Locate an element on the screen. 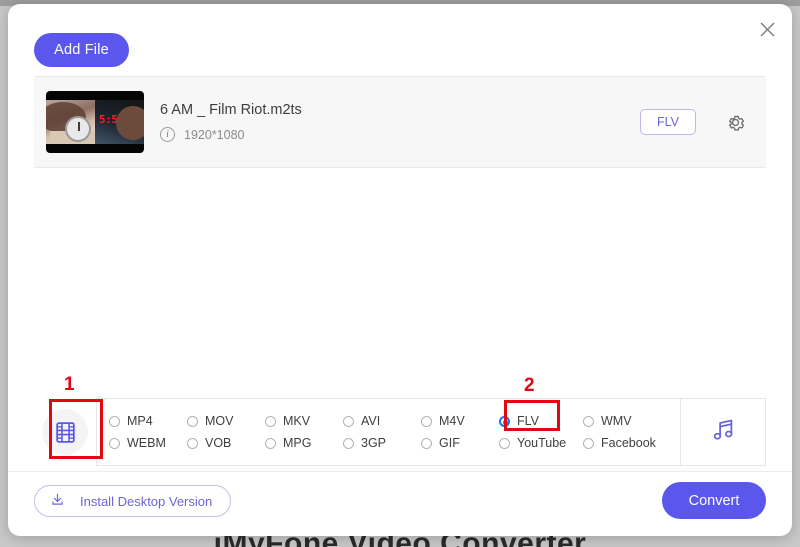 This screenshot has width=800, height=547. install-button-label: Install Desktop Version is located at coordinates (146, 501).